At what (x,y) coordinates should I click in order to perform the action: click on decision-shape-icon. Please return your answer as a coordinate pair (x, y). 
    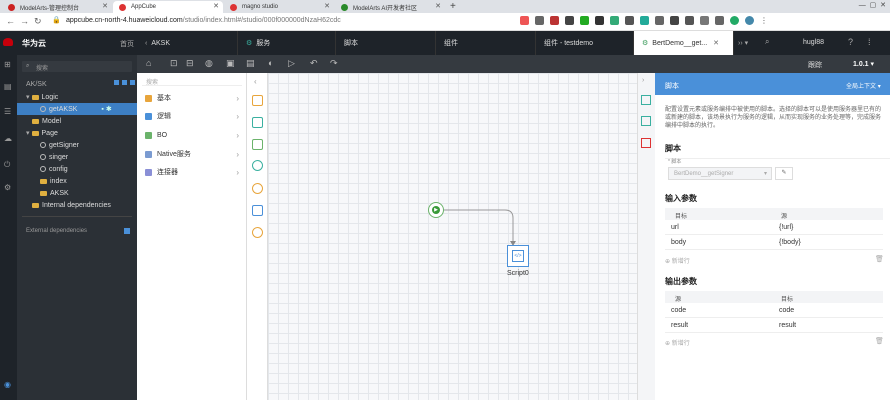
    Looking at the image, I should click on (257, 188).